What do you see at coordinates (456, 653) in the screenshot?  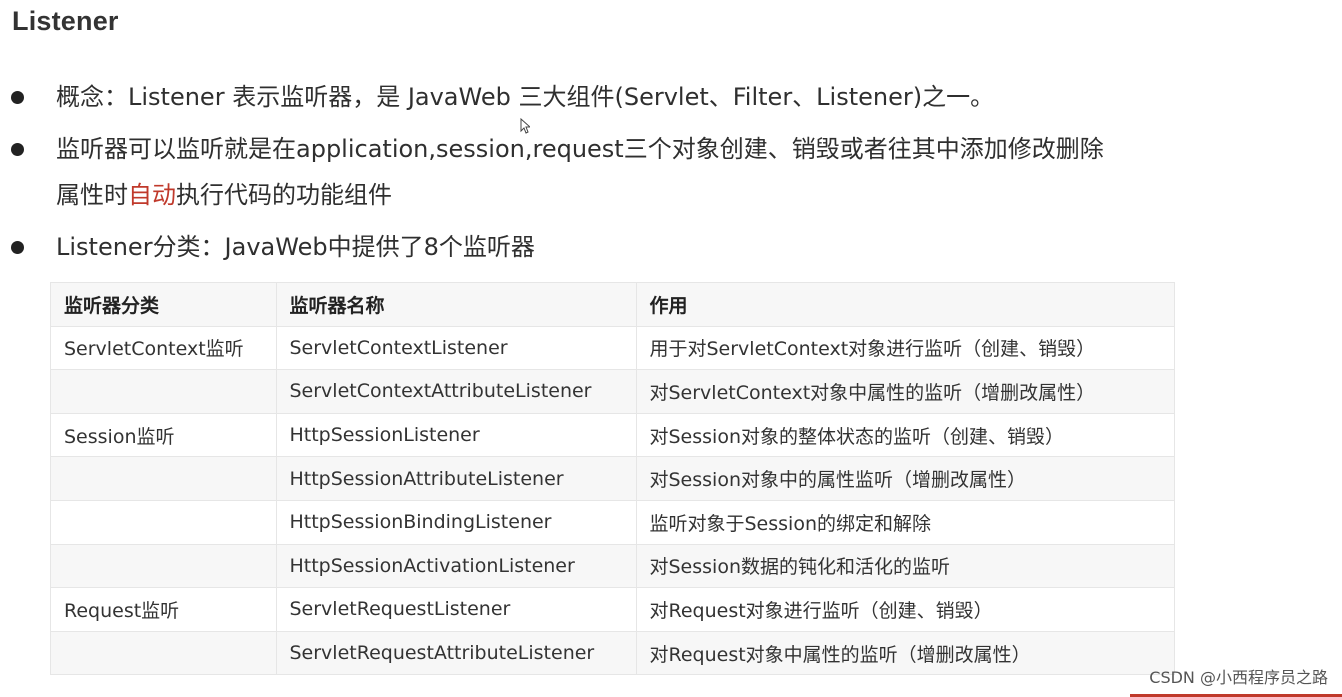 I see `table-cell-name: ServletRequestAttributeListener` at bounding box center [456, 653].